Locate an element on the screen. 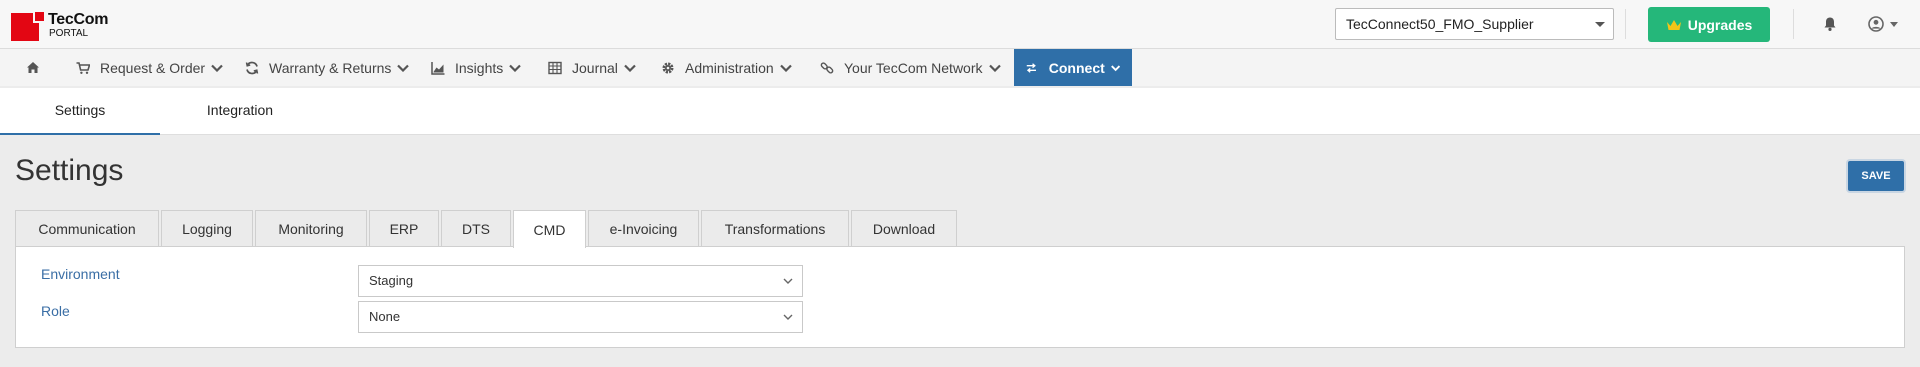 The width and height of the screenshot is (1920, 367). nav-label: Request & Order is located at coordinates (153, 67).